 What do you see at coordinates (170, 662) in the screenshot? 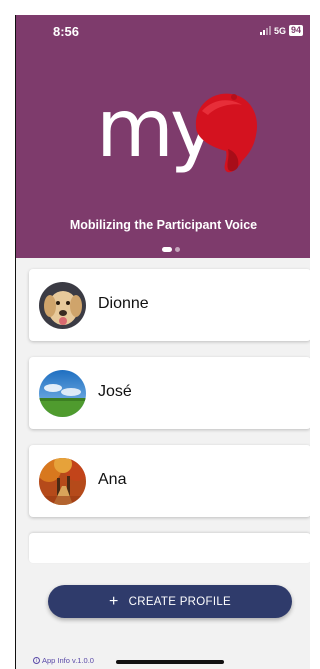
I see `home-indicator` at bounding box center [170, 662].